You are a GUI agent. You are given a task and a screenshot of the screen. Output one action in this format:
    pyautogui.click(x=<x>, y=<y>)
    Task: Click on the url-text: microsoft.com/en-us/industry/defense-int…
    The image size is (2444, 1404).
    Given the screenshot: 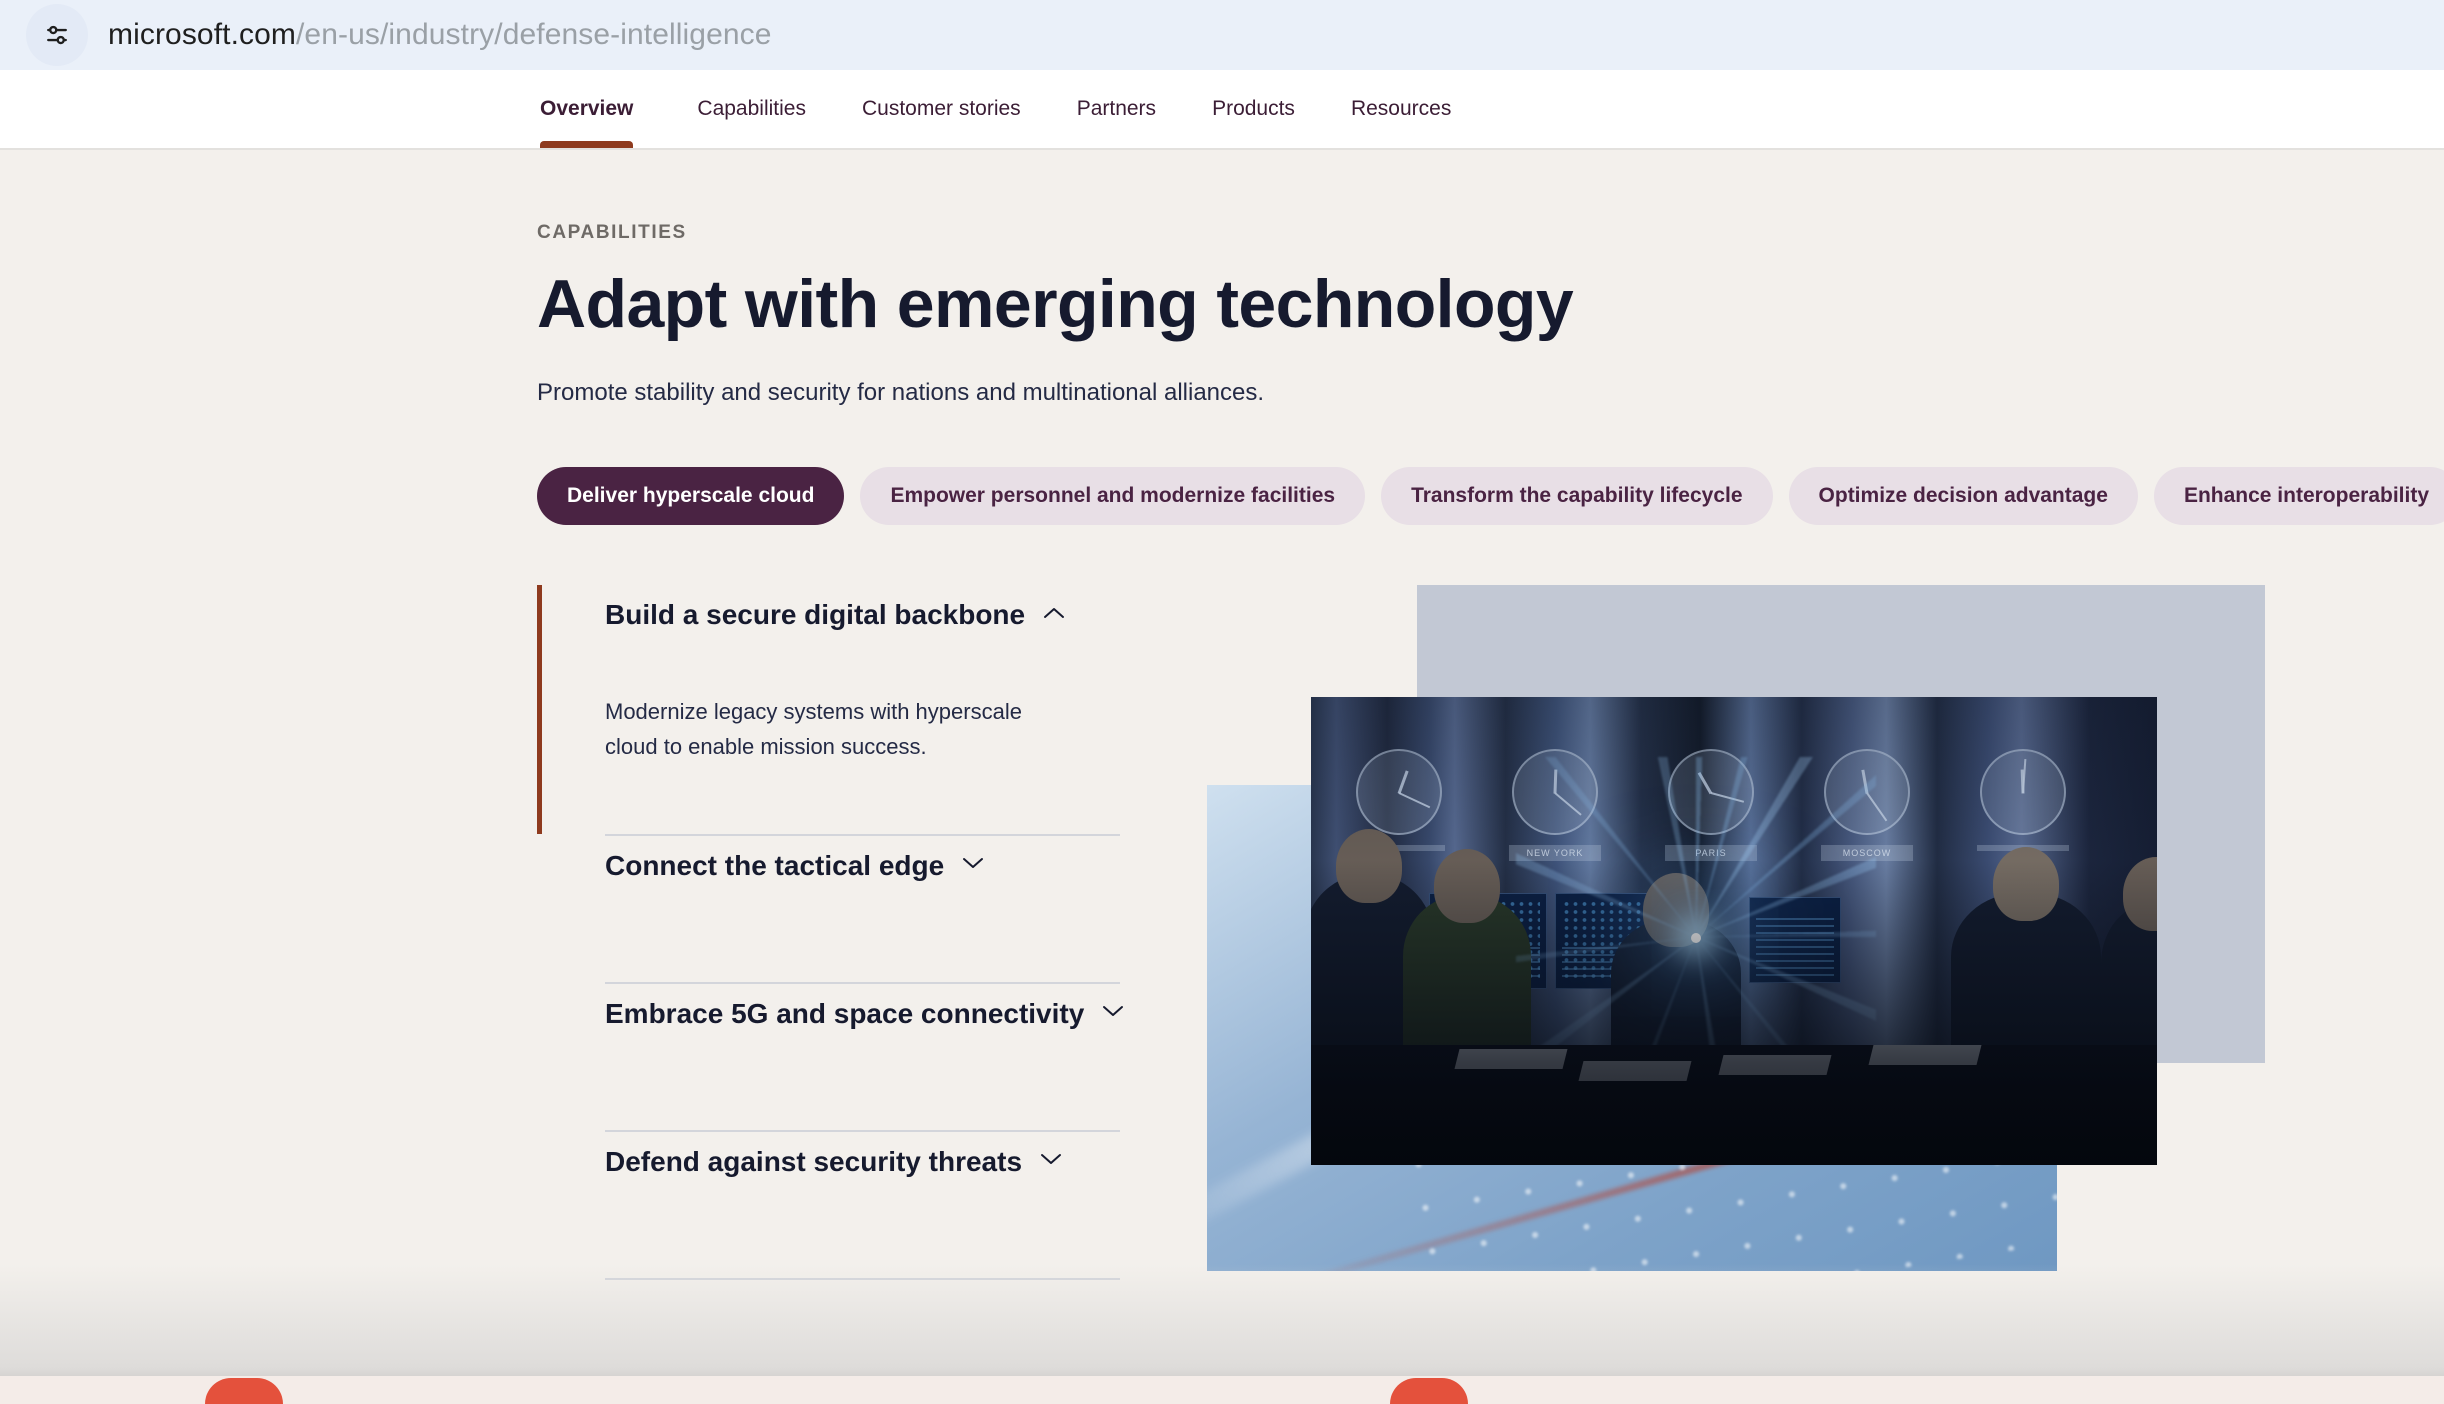 What is the action you would take?
    pyautogui.click(x=440, y=35)
    